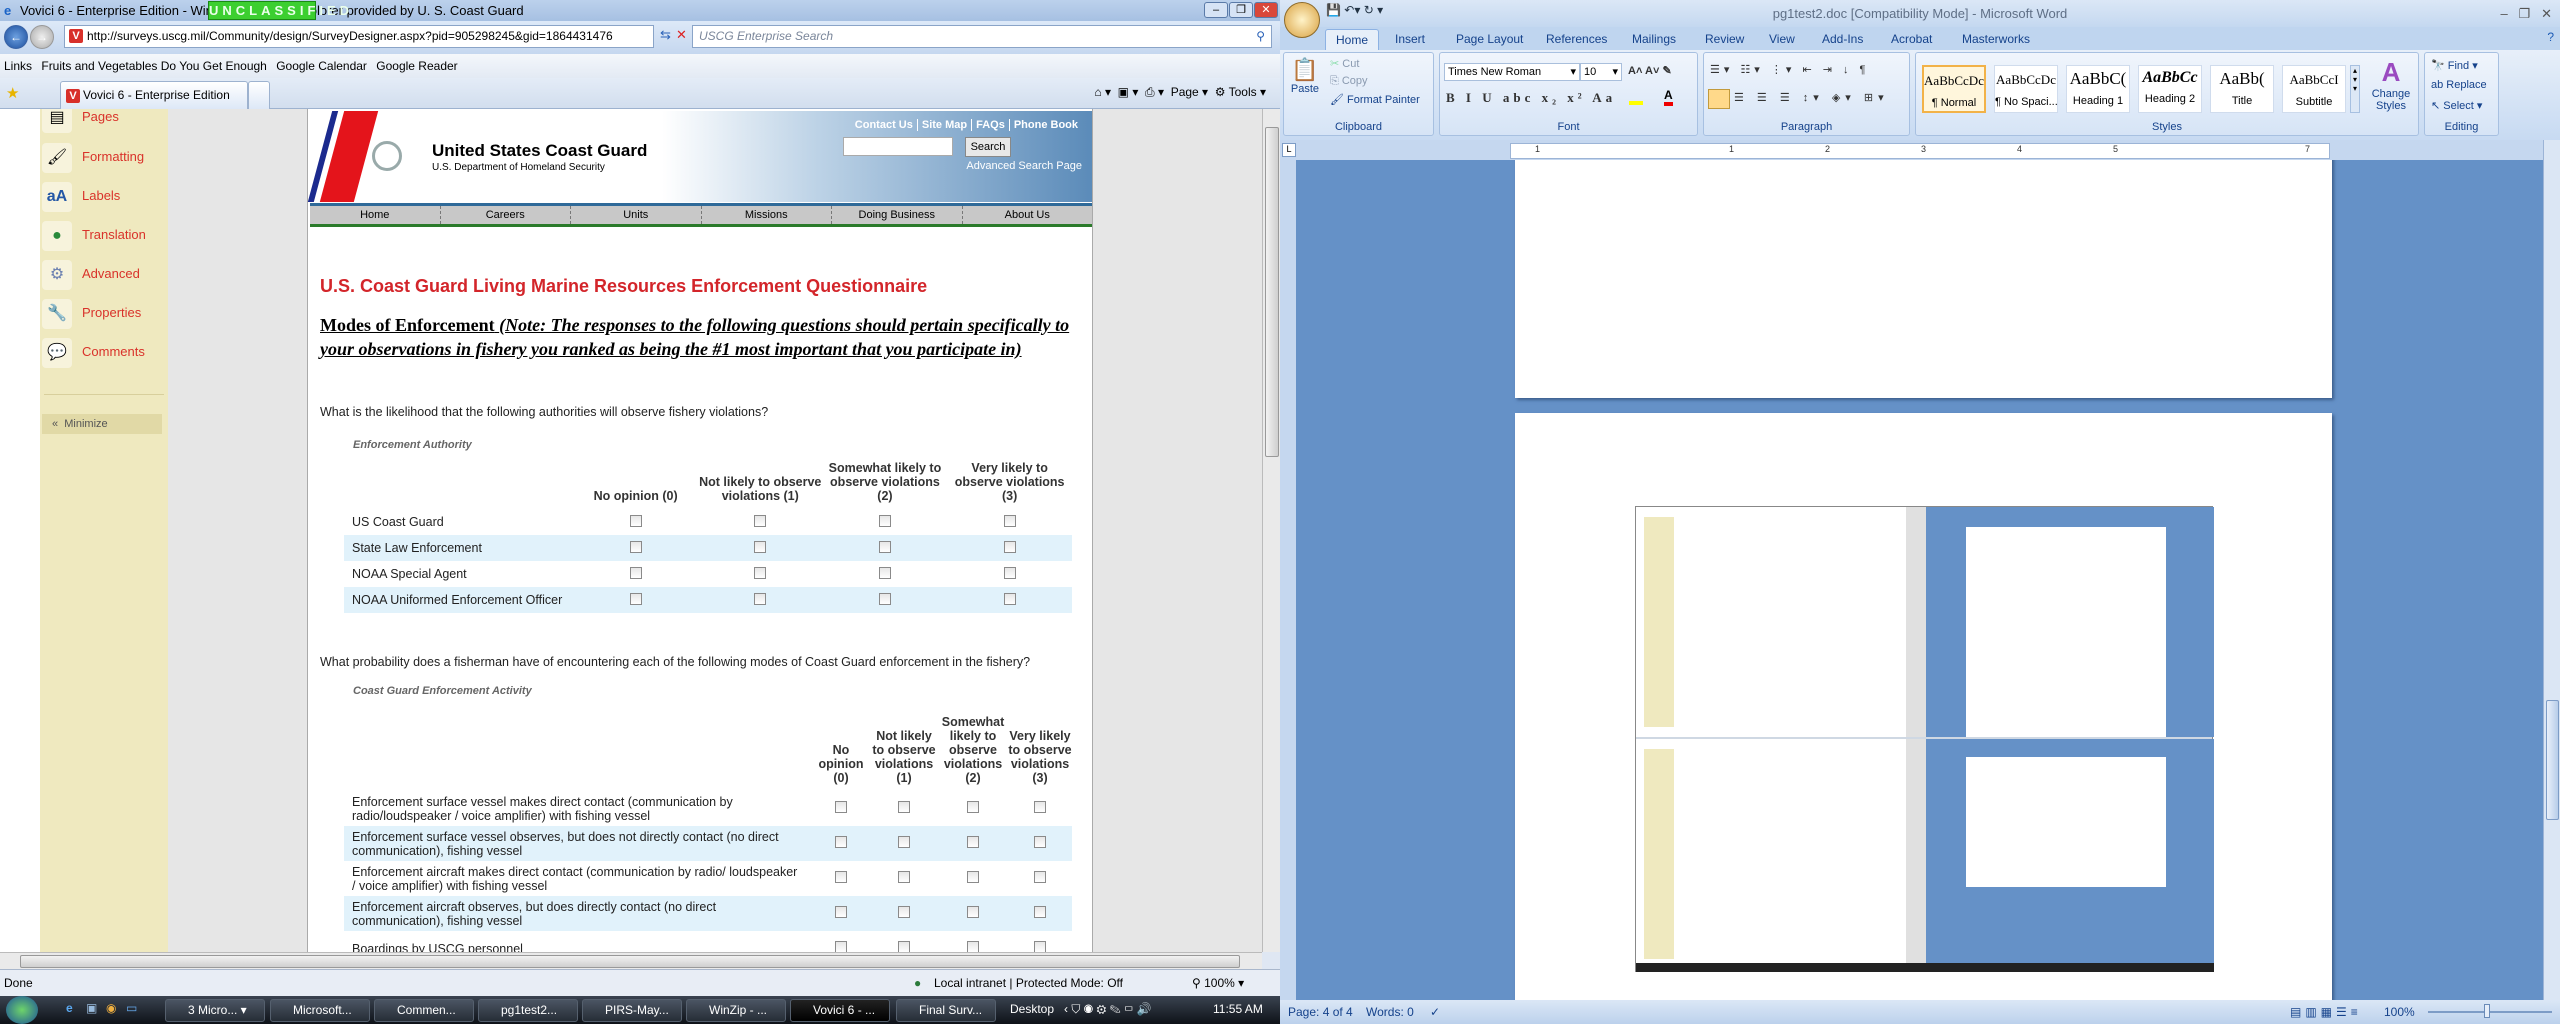 The image size is (2560, 1024). Describe the element at coordinates (1045, 125) in the screenshot. I see `link-phone-book: Phone Book` at that location.